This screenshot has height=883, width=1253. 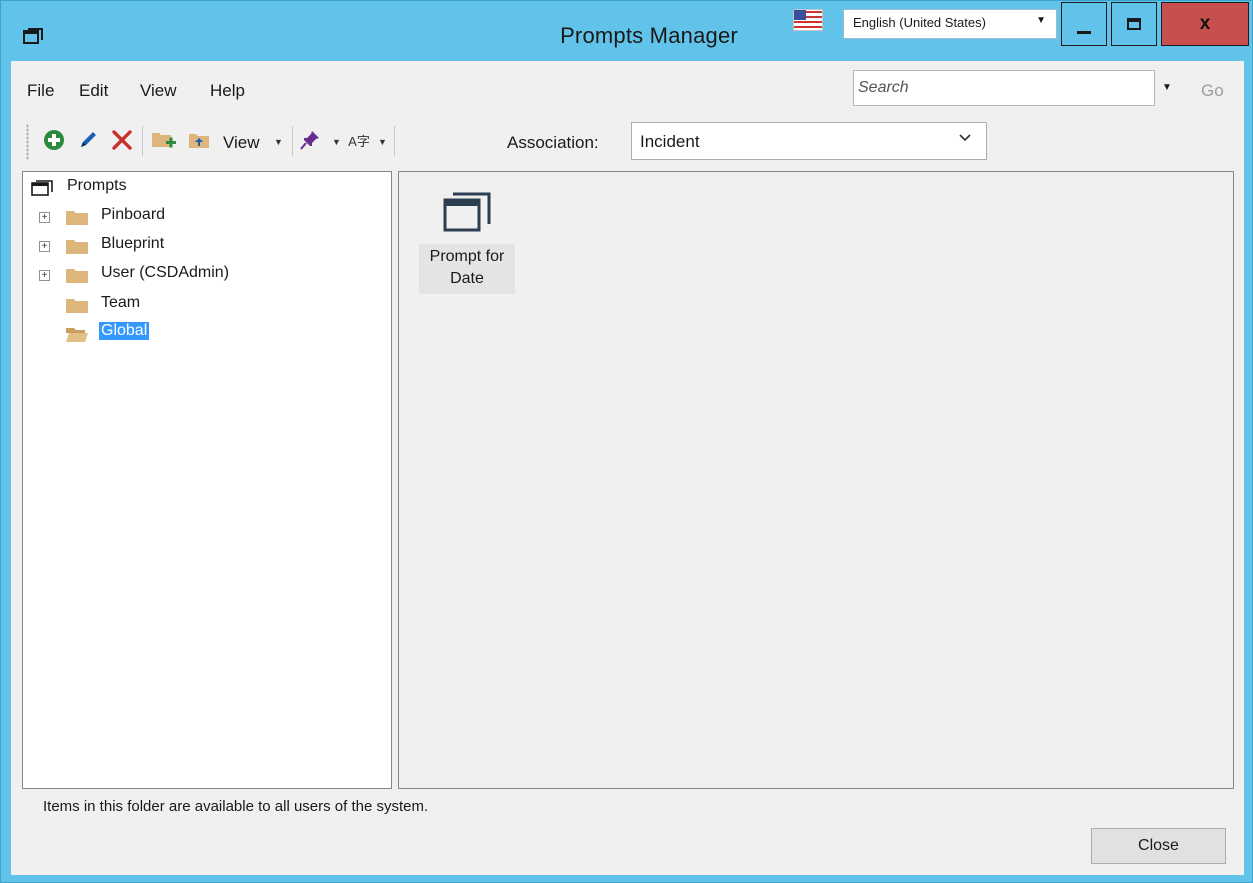 I want to click on association-value: Incident, so click(x=670, y=141).